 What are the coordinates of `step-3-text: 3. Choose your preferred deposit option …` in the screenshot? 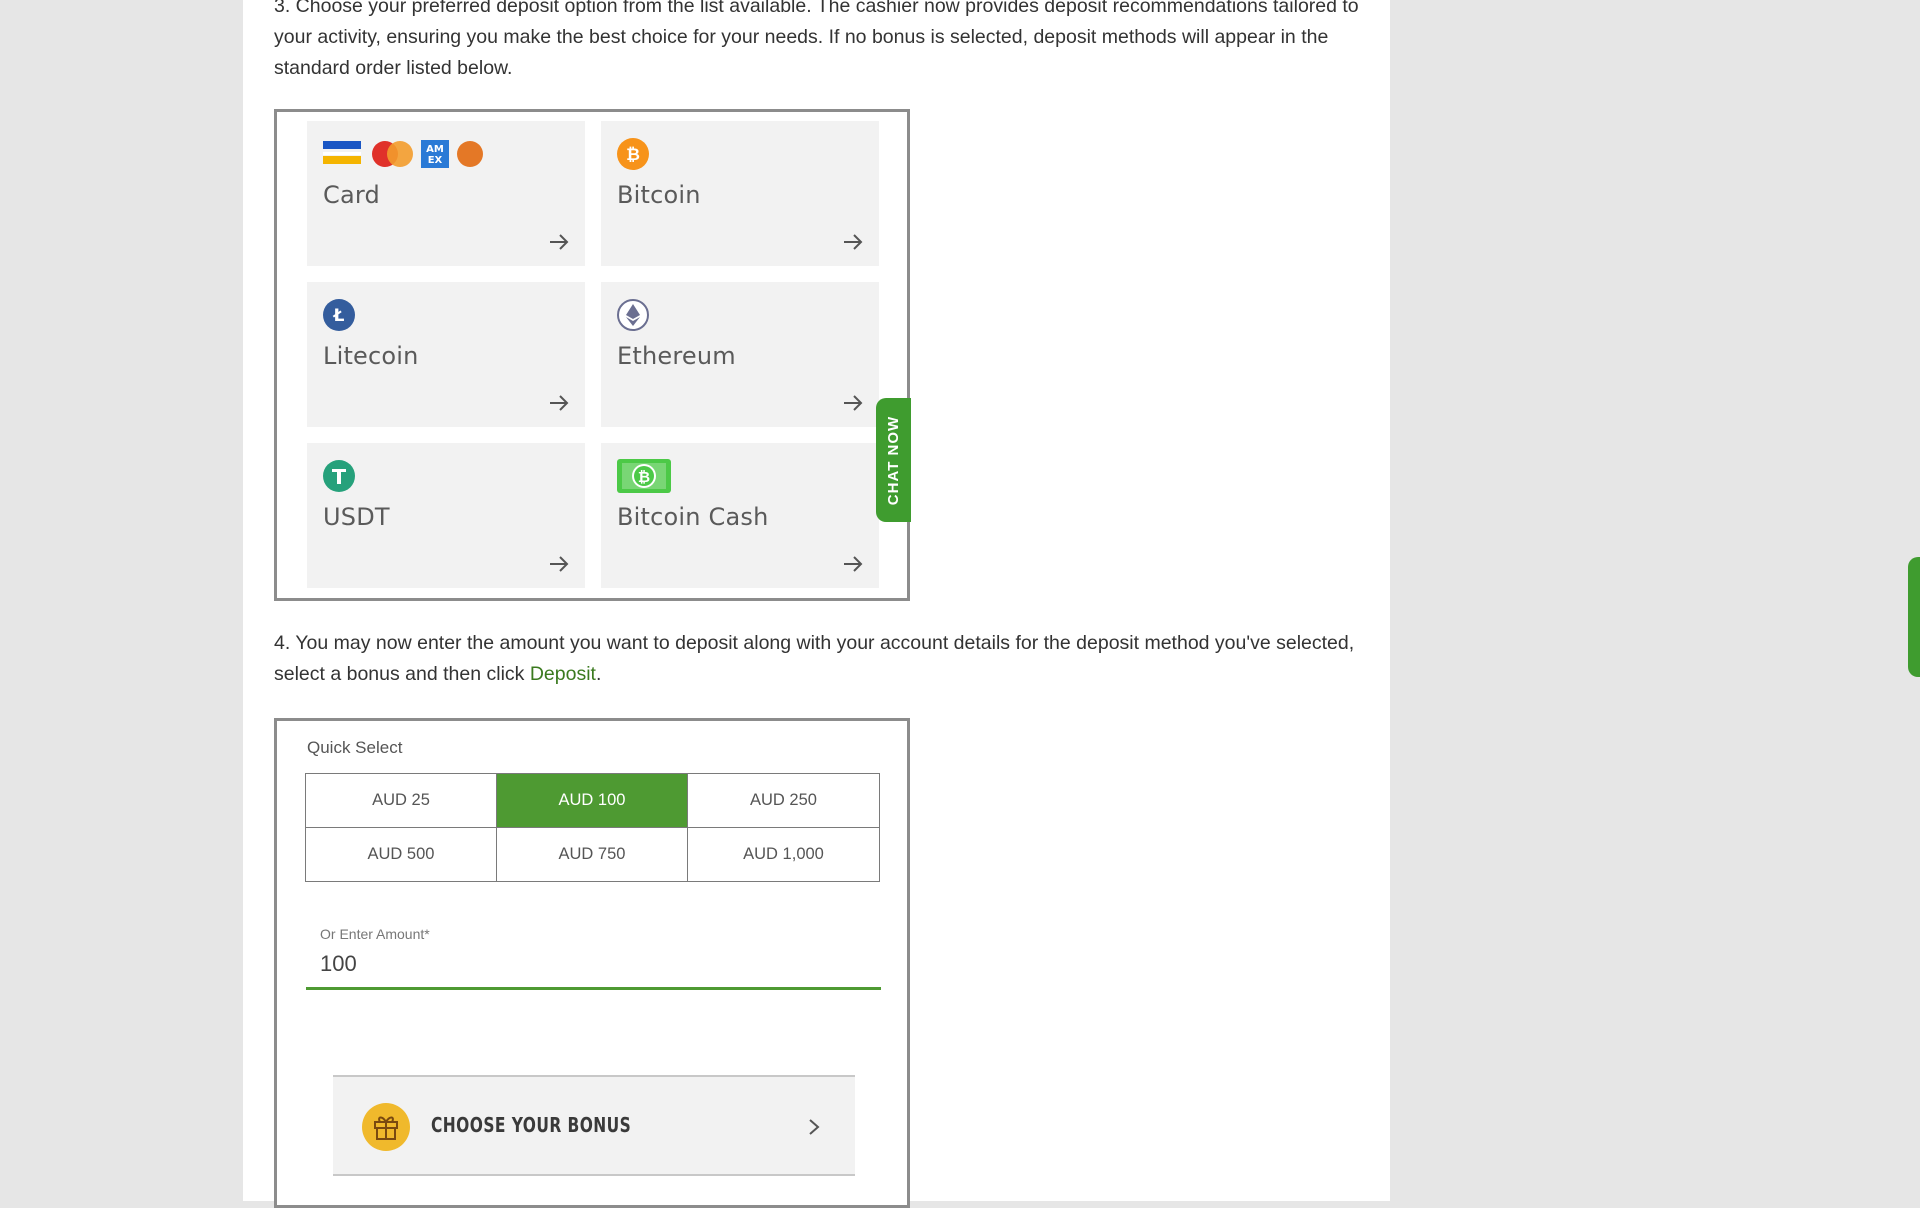 It's located at (816, 39).